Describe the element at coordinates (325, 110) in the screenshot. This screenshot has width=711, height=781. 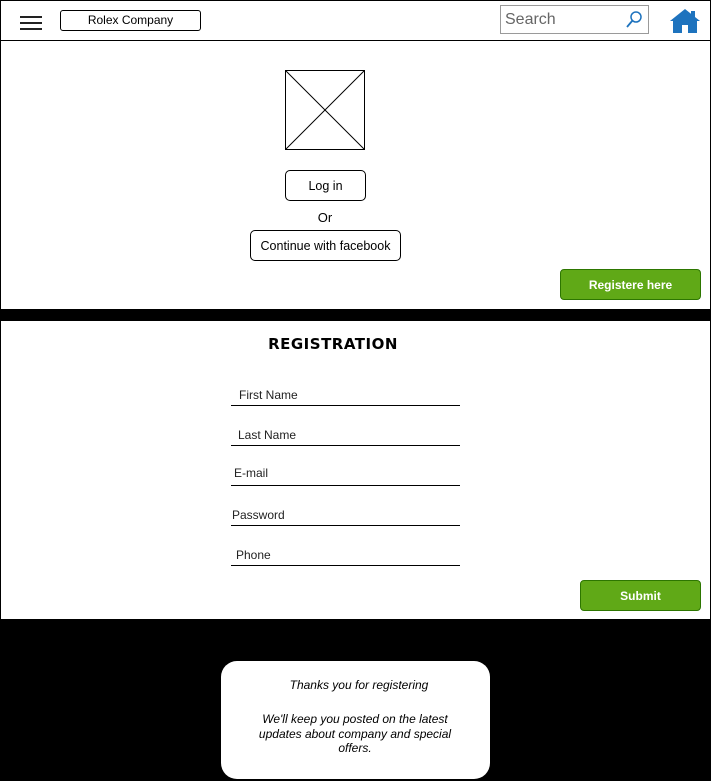
I see `logo-image-placeholder` at that location.